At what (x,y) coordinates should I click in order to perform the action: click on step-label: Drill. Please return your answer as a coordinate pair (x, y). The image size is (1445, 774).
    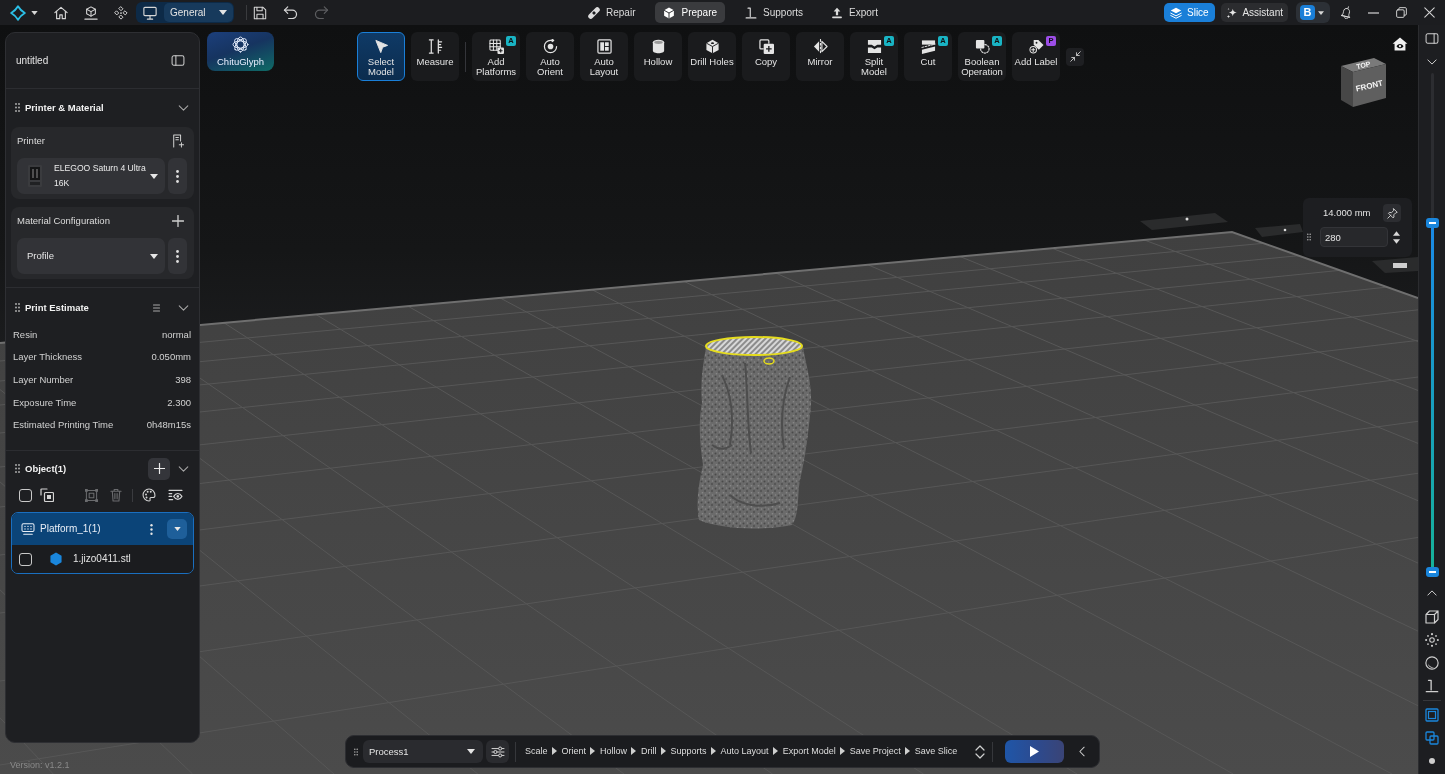
    Looking at the image, I should click on (649, 751).